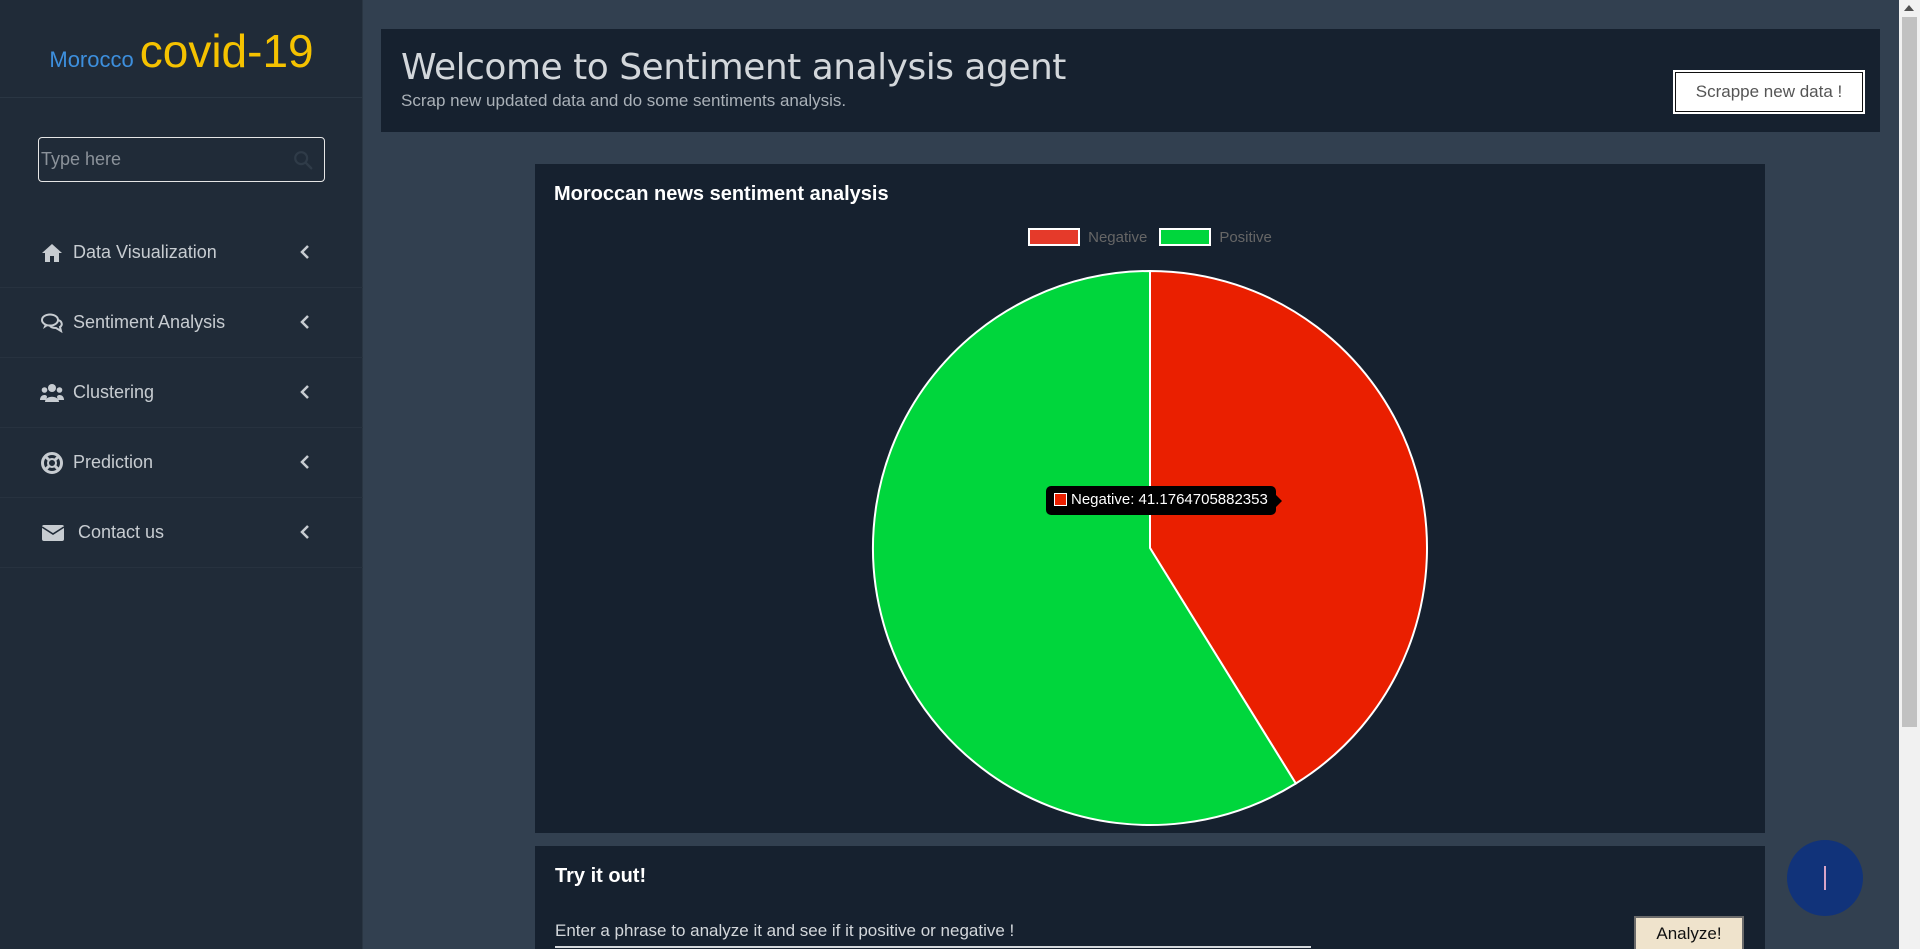 The height and width of the screenshot is (949, 1920). I want to click on sidebar-item-clustering: Clustering, so click(181, 393).